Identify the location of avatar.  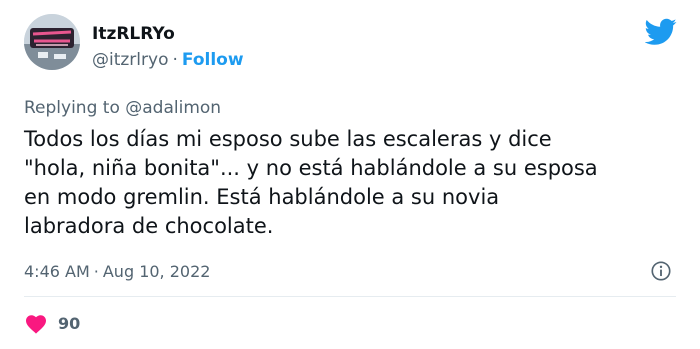
(52, 42).